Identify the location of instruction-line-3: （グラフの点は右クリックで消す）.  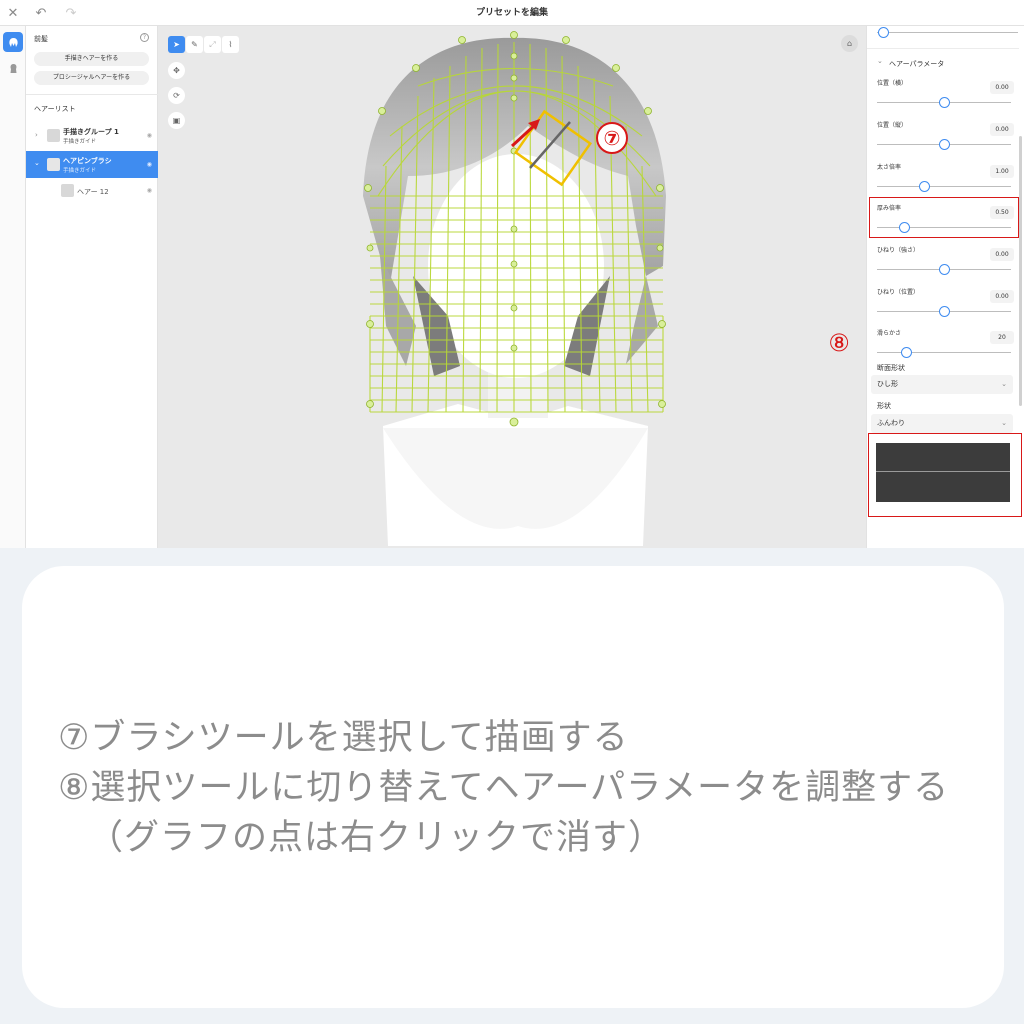
(376, 838).